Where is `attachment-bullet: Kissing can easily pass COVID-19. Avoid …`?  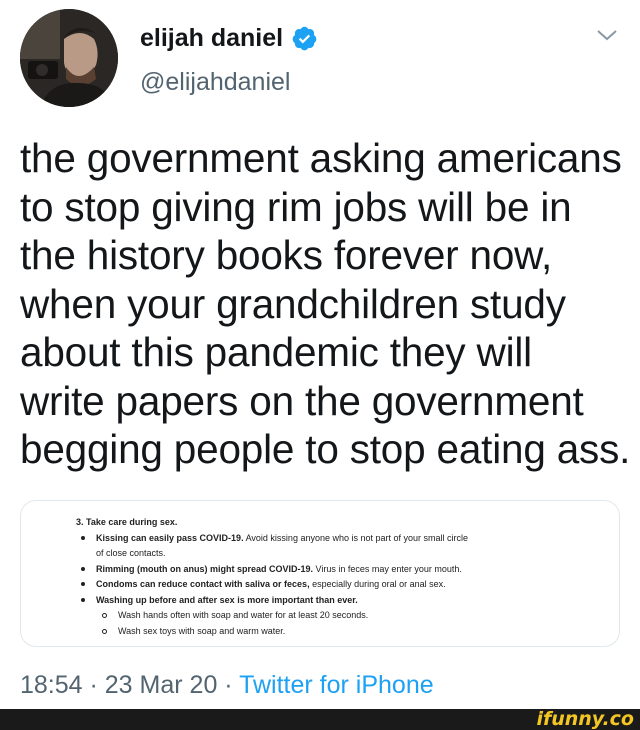
attachment-bullet: Kissing can easily pass COVID-19. Avoid … is located at coordinates (272, 539).